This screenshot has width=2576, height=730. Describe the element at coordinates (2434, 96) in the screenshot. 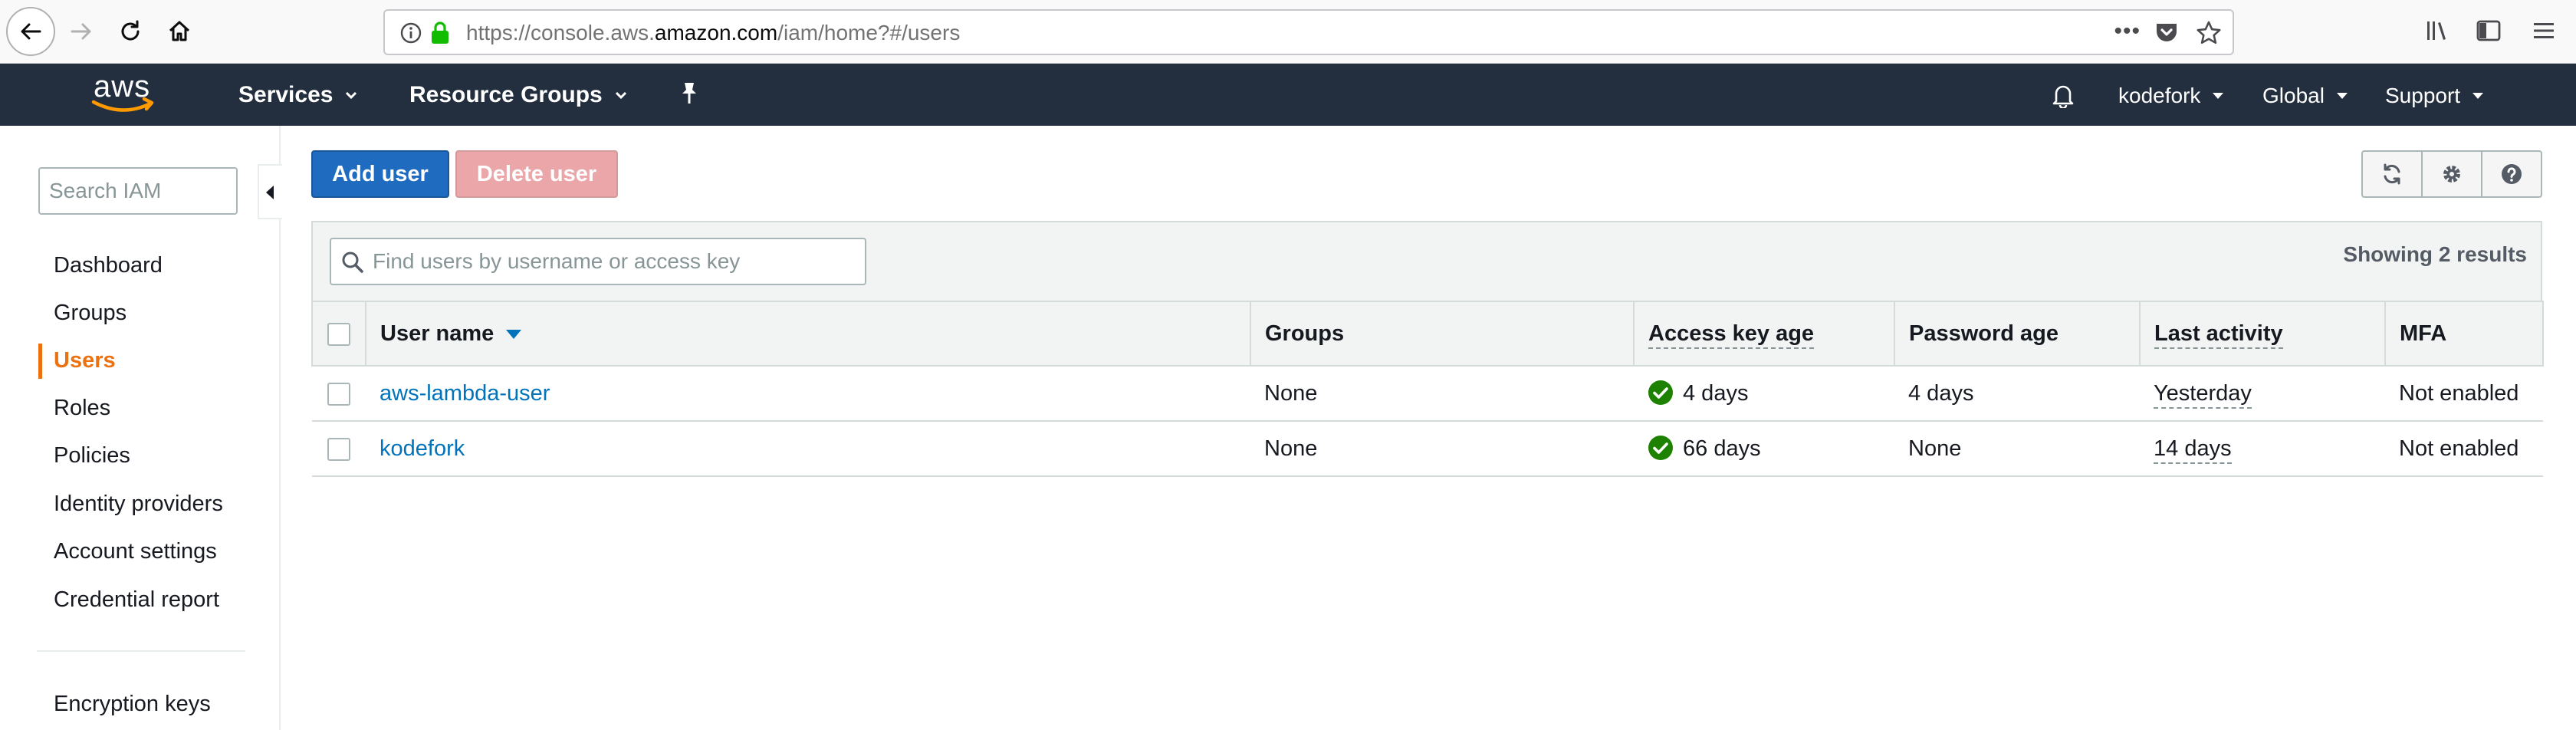

I see `support-menu: Support` at that location.